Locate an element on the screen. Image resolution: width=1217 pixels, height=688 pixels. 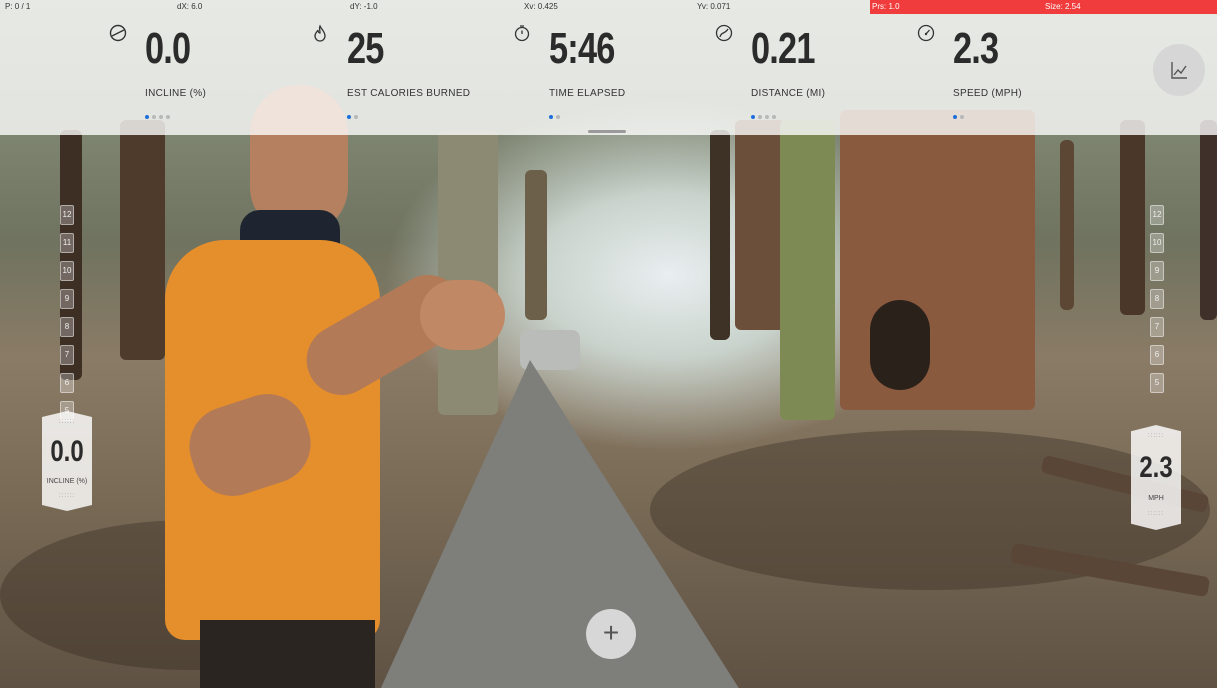
plus-icon: + is located at coordinates (611, 632).